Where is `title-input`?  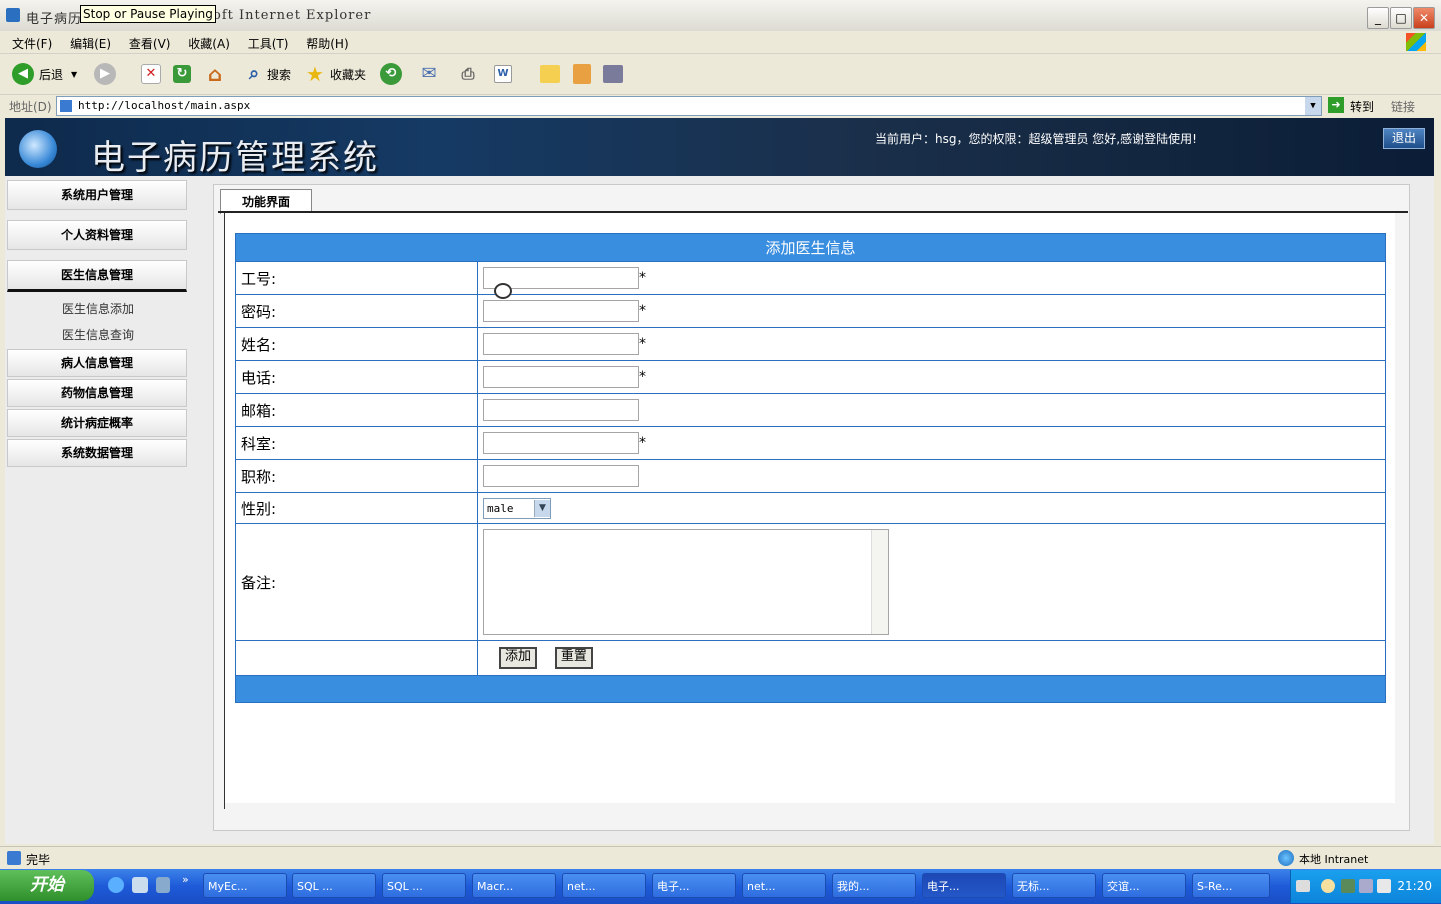
title-input is located at coordinates (561, 476).